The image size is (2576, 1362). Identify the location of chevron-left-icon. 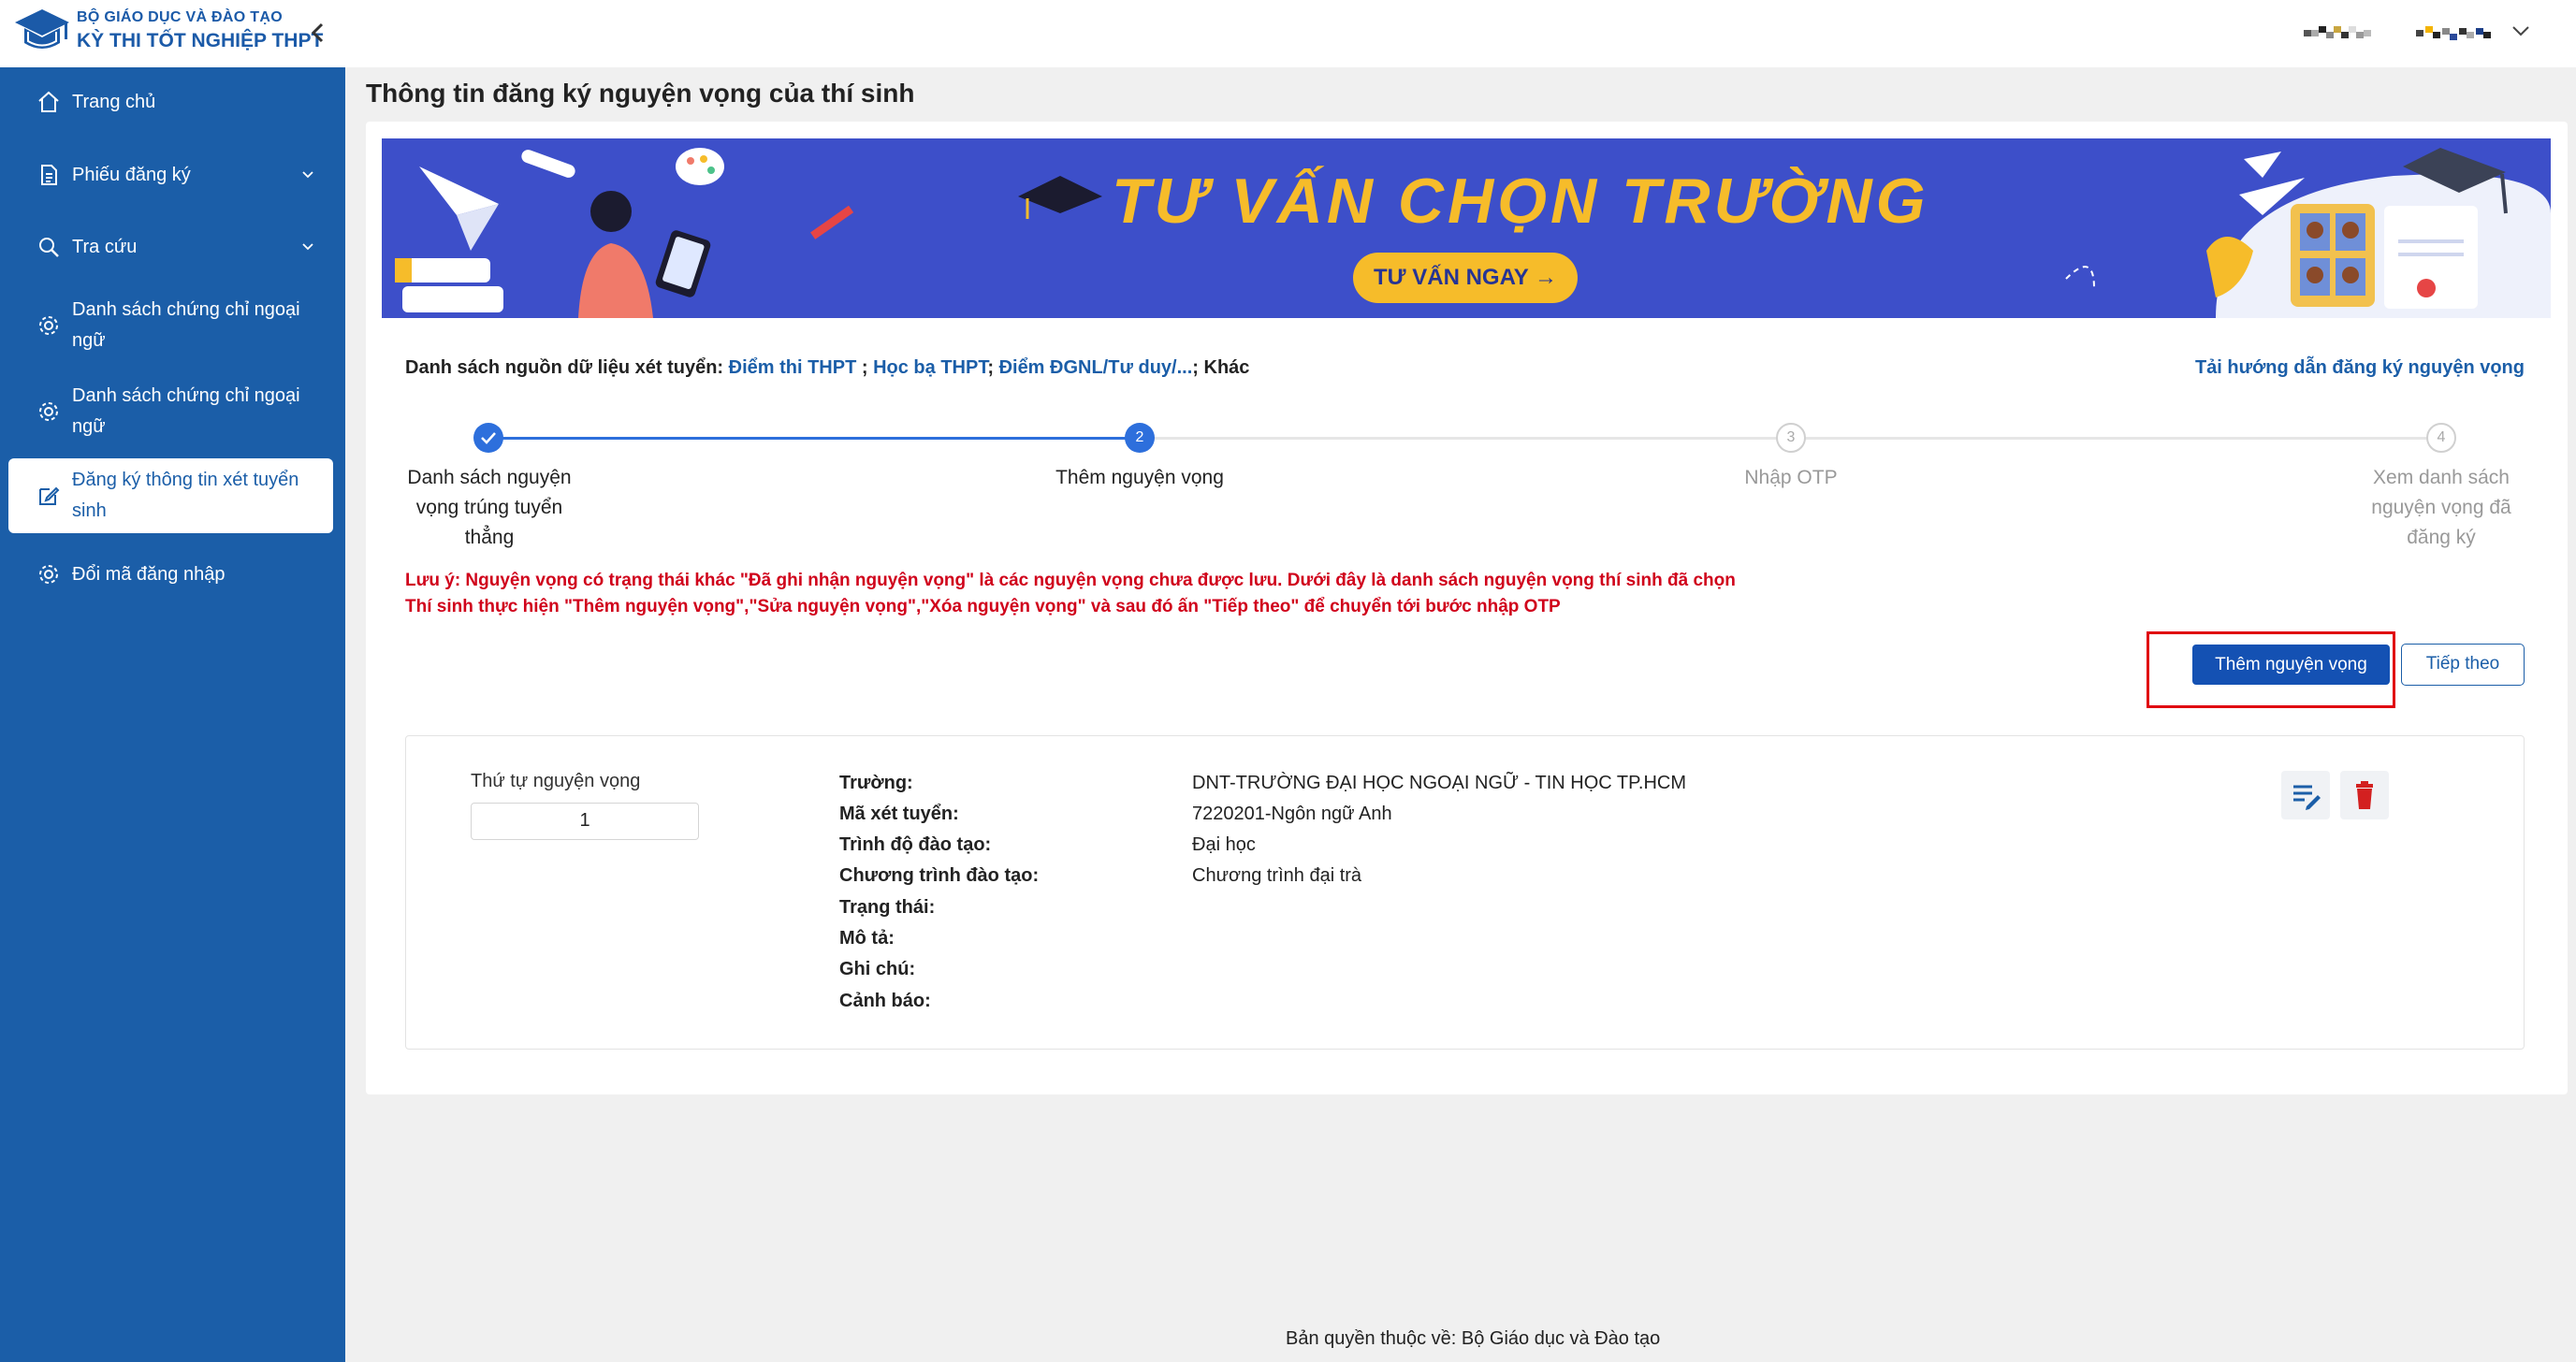
(317, 33).